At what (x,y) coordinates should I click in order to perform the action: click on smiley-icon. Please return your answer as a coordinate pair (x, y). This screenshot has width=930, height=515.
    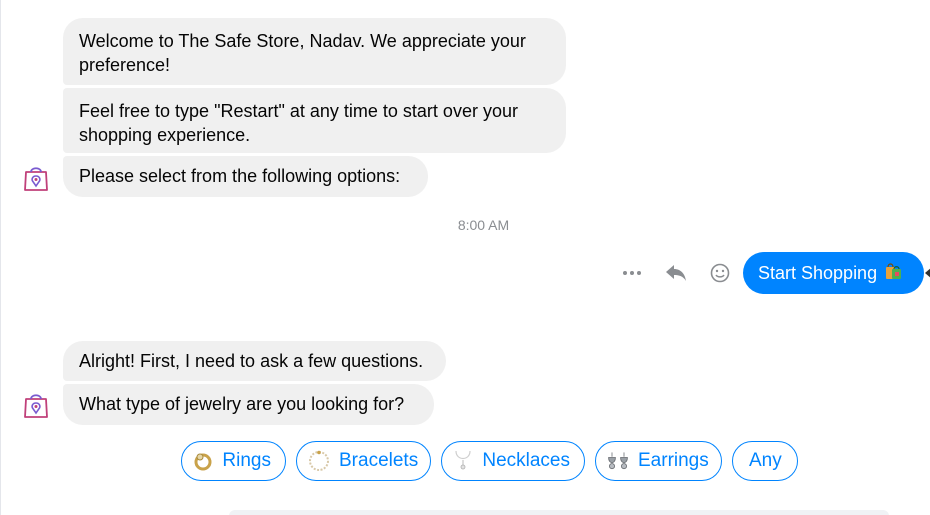
    Looking at the image, I should click on (720, 273).